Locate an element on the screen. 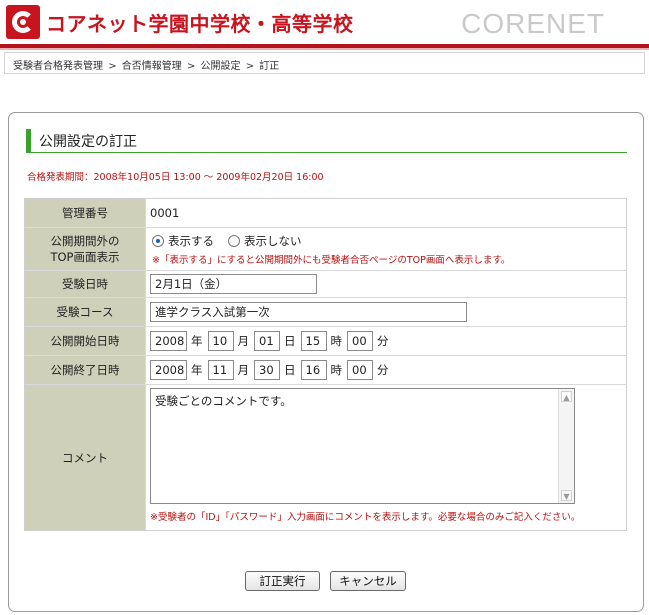 The height and width of the screenshot is (615, 649). start-minute-input: 00 is located at coordinates (360, 341).